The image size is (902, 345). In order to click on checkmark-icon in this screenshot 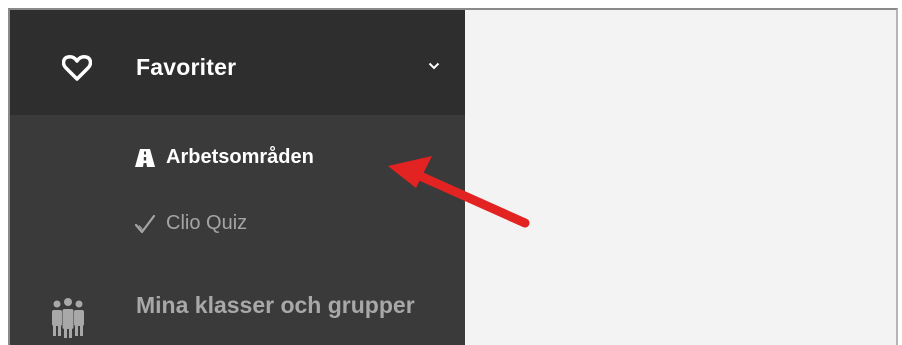, I will do `click(145, 223)`.